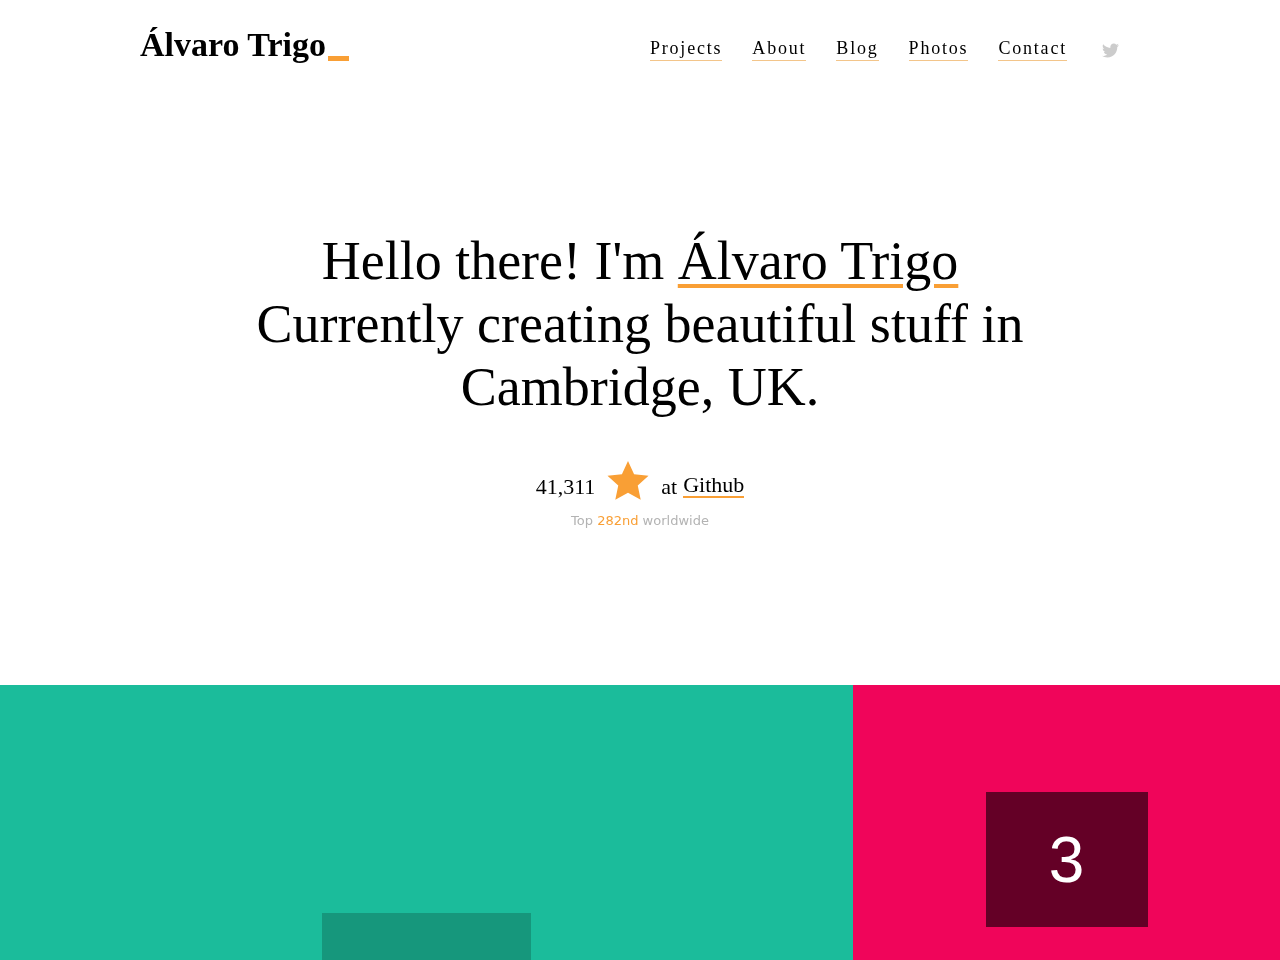  Describe the element at coordinates (669, 486) in the screenshot. I see `github-label: at` at that location.